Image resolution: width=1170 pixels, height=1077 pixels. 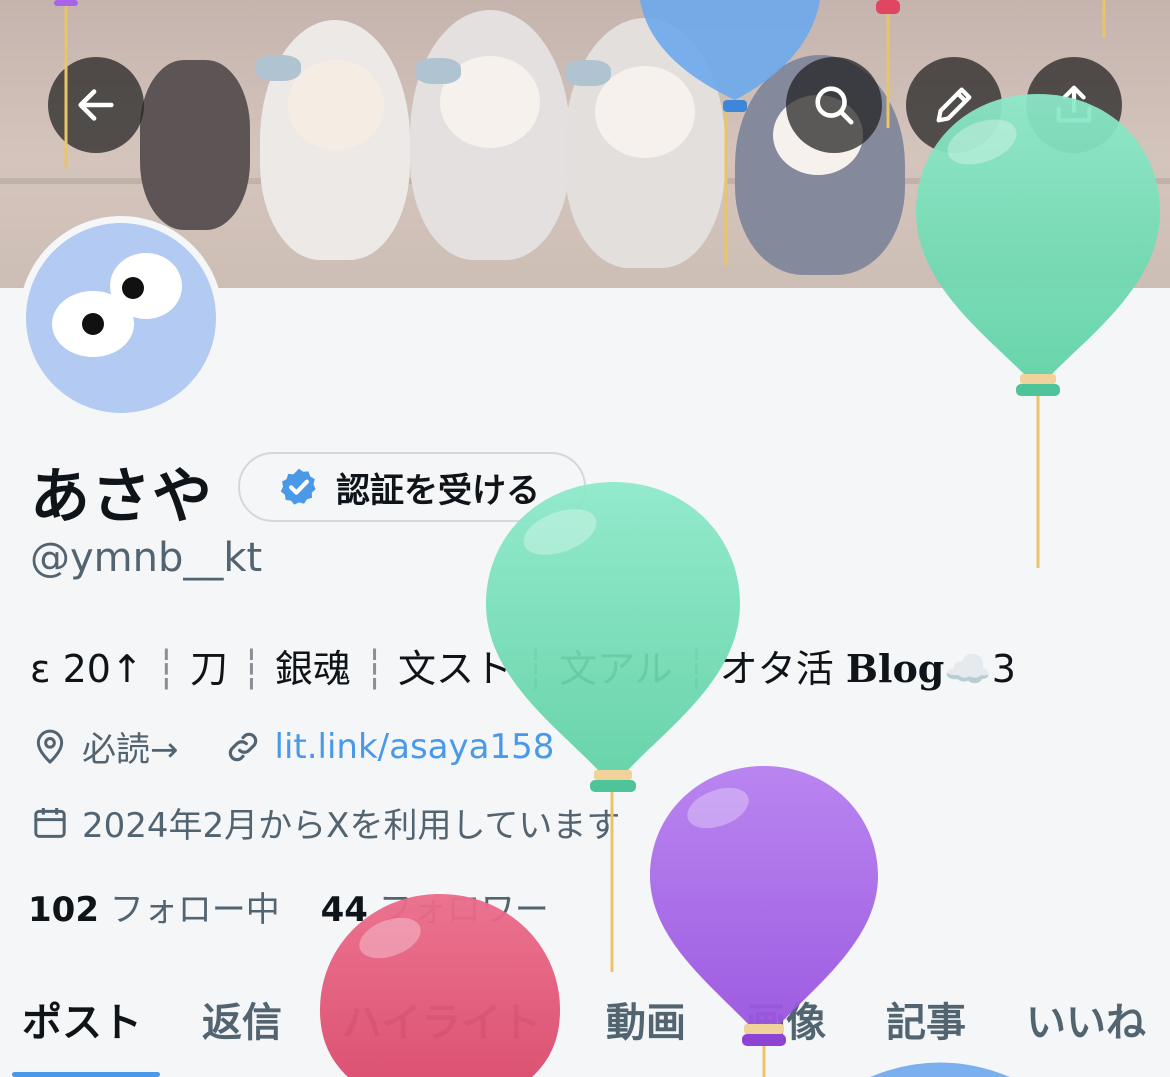 I want to click on profile-handle: @ymnb__kt, so click(x=146, y=558).